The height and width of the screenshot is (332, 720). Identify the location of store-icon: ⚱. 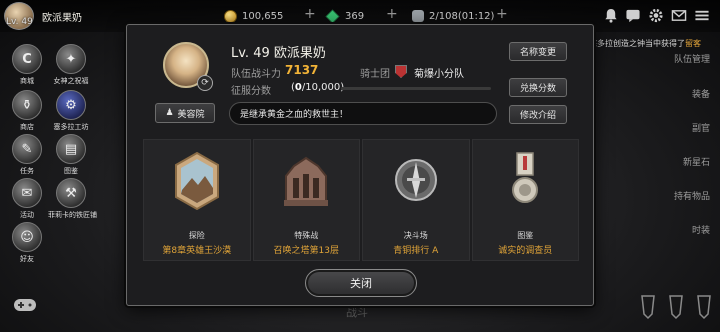
(27, 105).